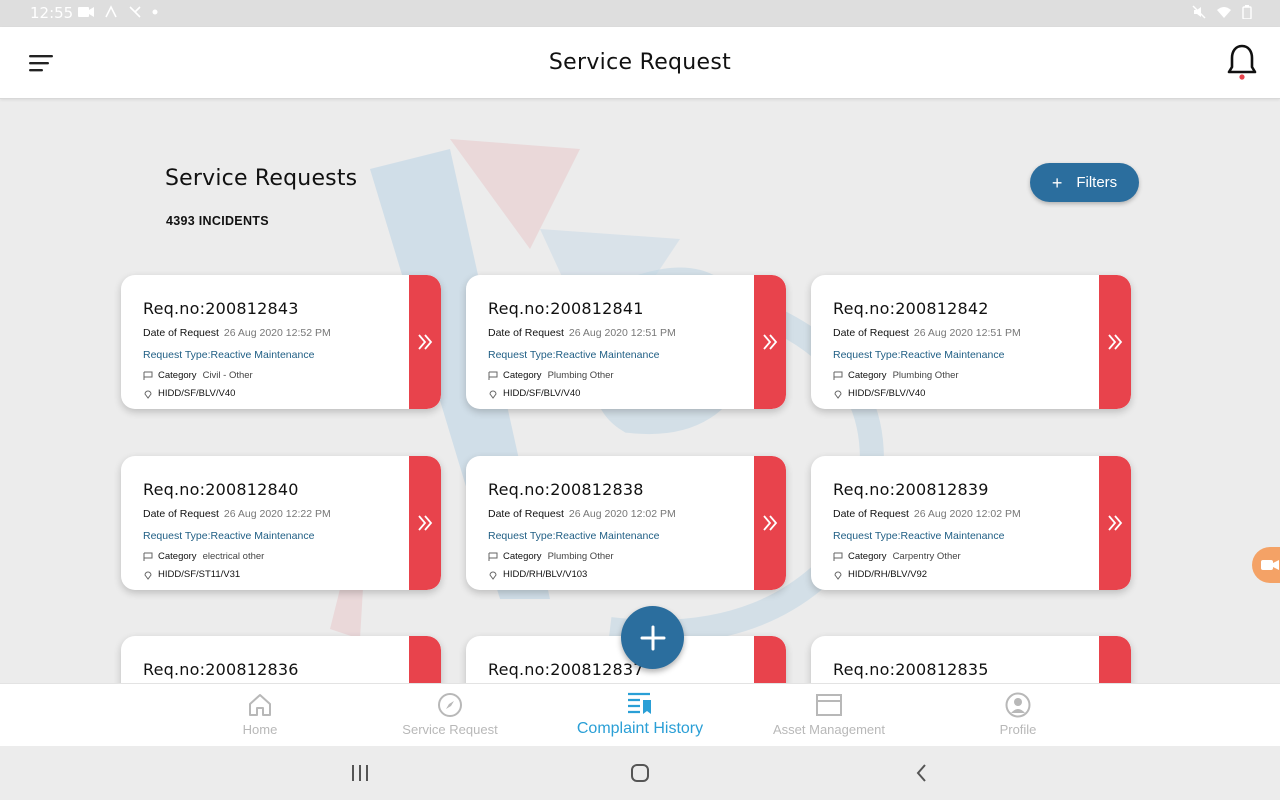 The image size is (1280, 800). I want to click on system-navigation-bar, so click(640, 773).